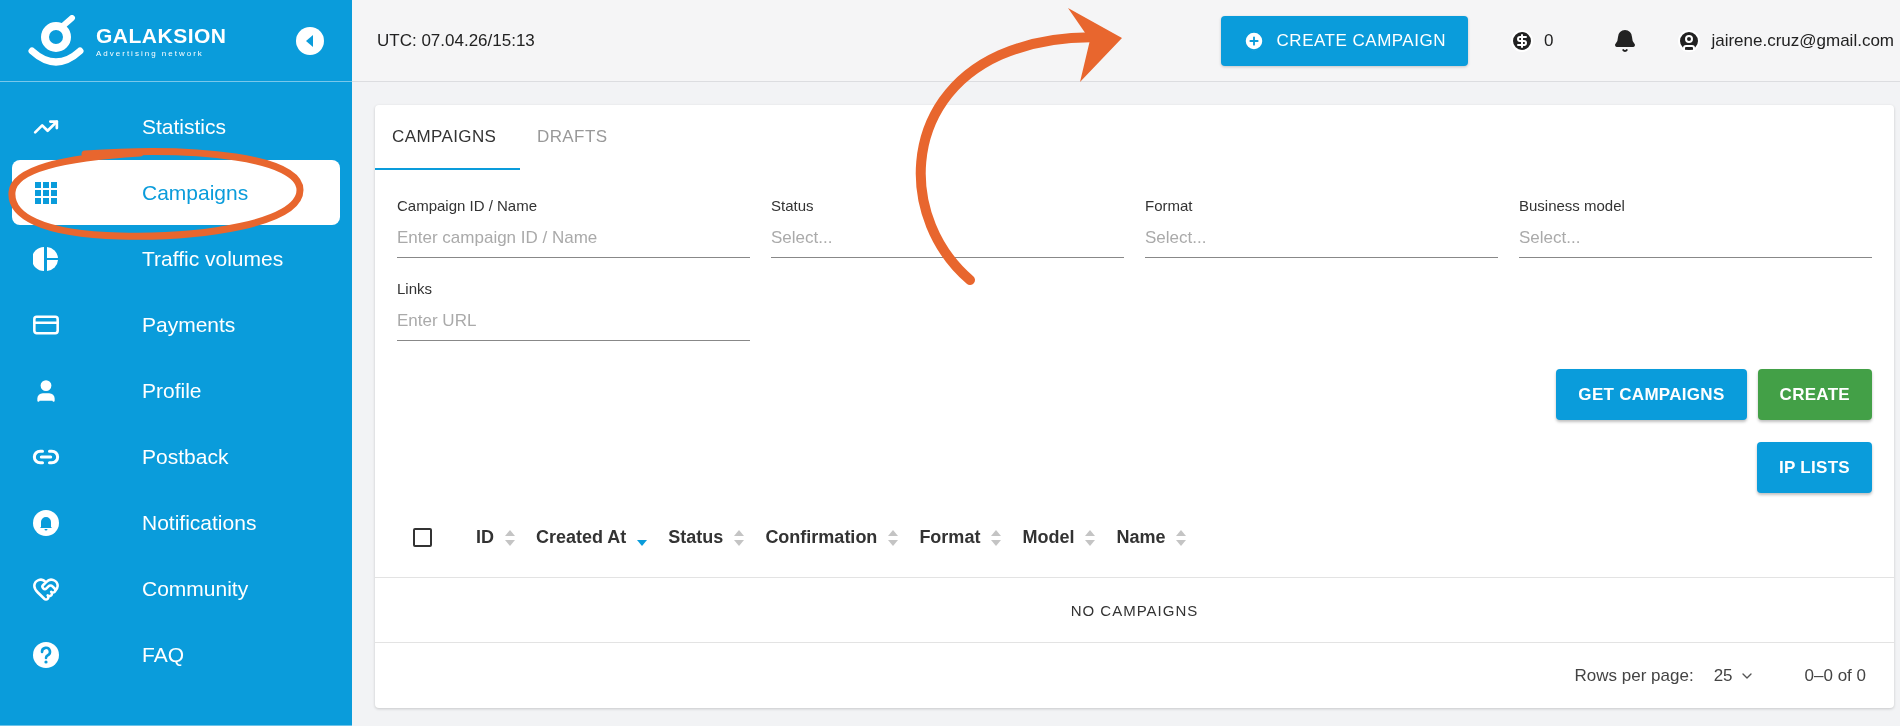 This screenshot has width=1900, height=726. I want to click on sidebar-item: FAQ, so click(176, 654).